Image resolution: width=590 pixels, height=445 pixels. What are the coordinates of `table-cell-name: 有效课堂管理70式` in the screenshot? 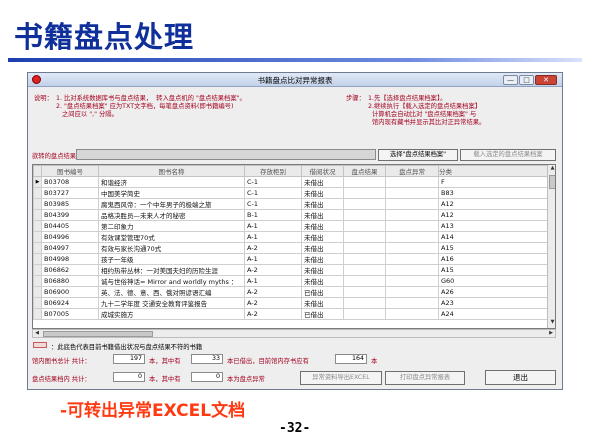 It's located at (171, 237).